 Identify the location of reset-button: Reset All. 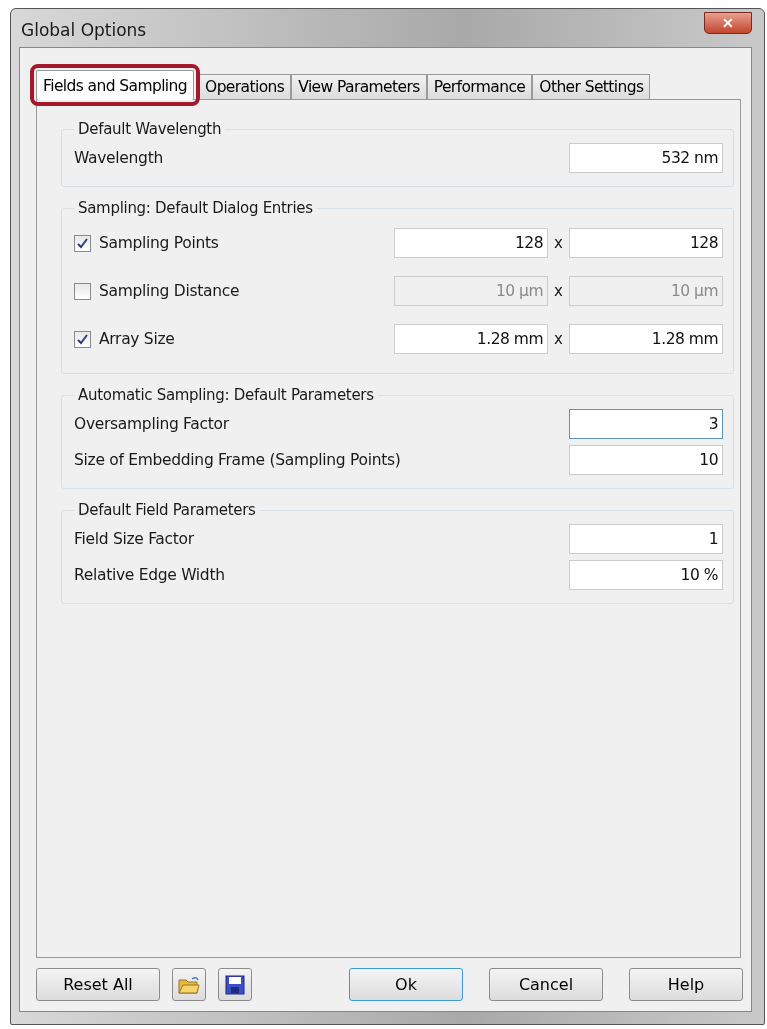
(98, 984).